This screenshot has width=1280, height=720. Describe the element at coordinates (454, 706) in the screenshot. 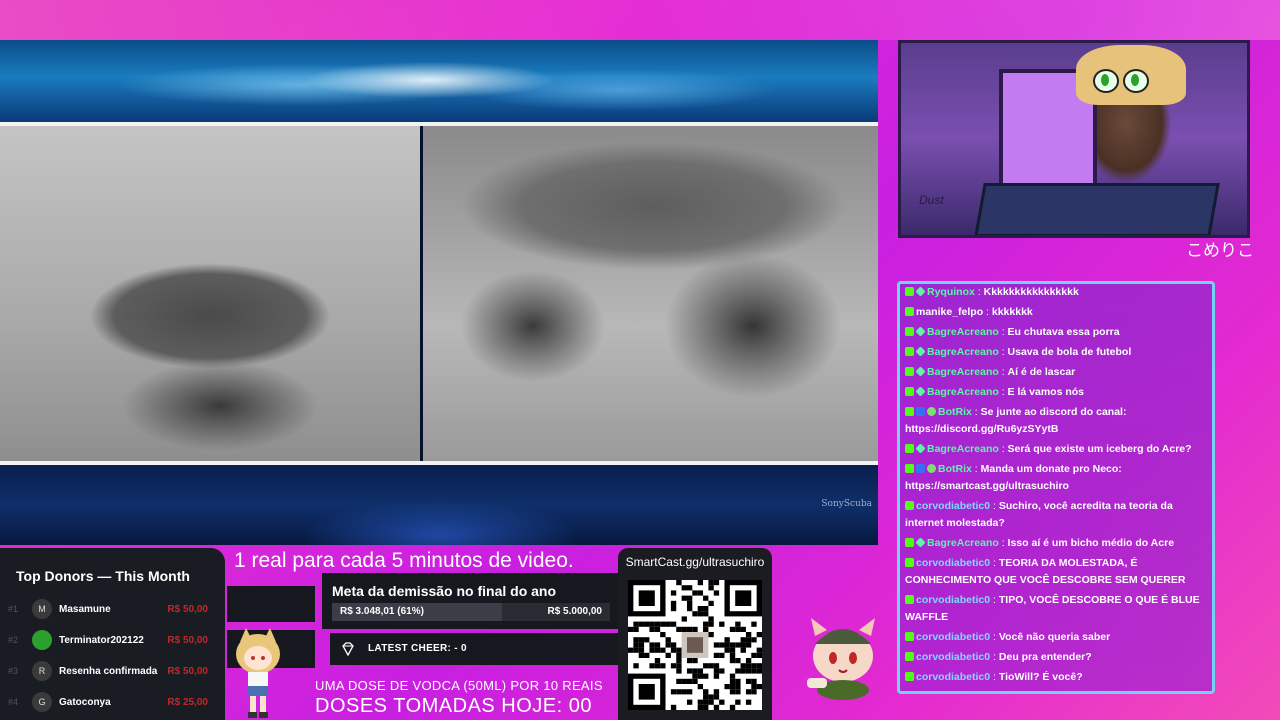

I see `vodka-dose-count: DOSES TOMADAS HOJE: 00` at that location.